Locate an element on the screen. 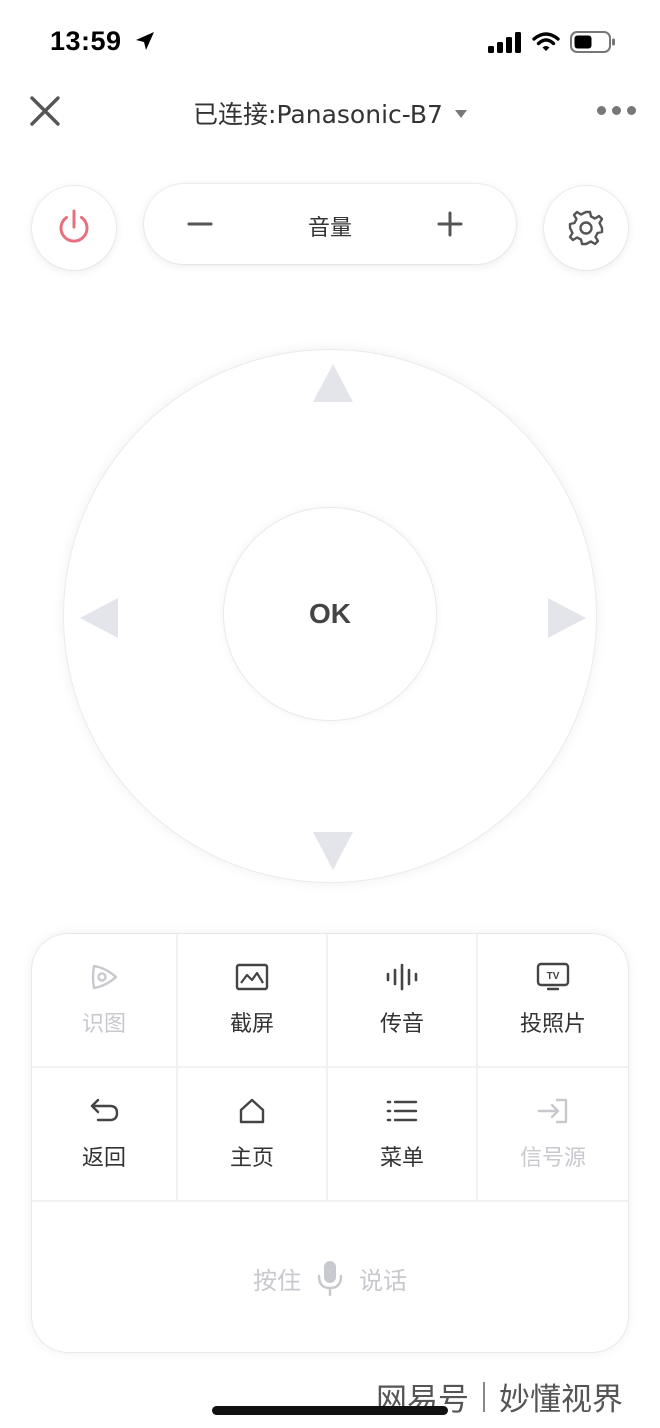  watermark-divider is located at coordinates (484, 1396).